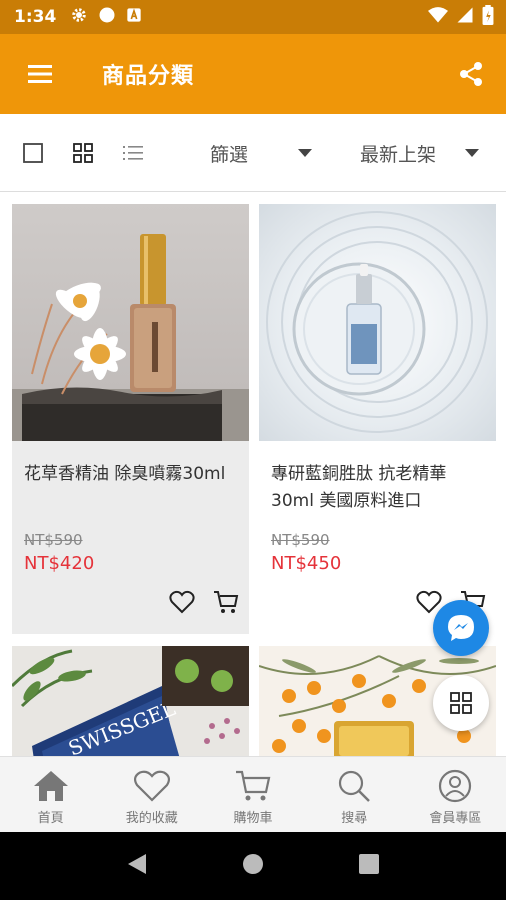 The image size is (506, 900). I want to click on nav-item-home: 首頁, so click(50, 794).